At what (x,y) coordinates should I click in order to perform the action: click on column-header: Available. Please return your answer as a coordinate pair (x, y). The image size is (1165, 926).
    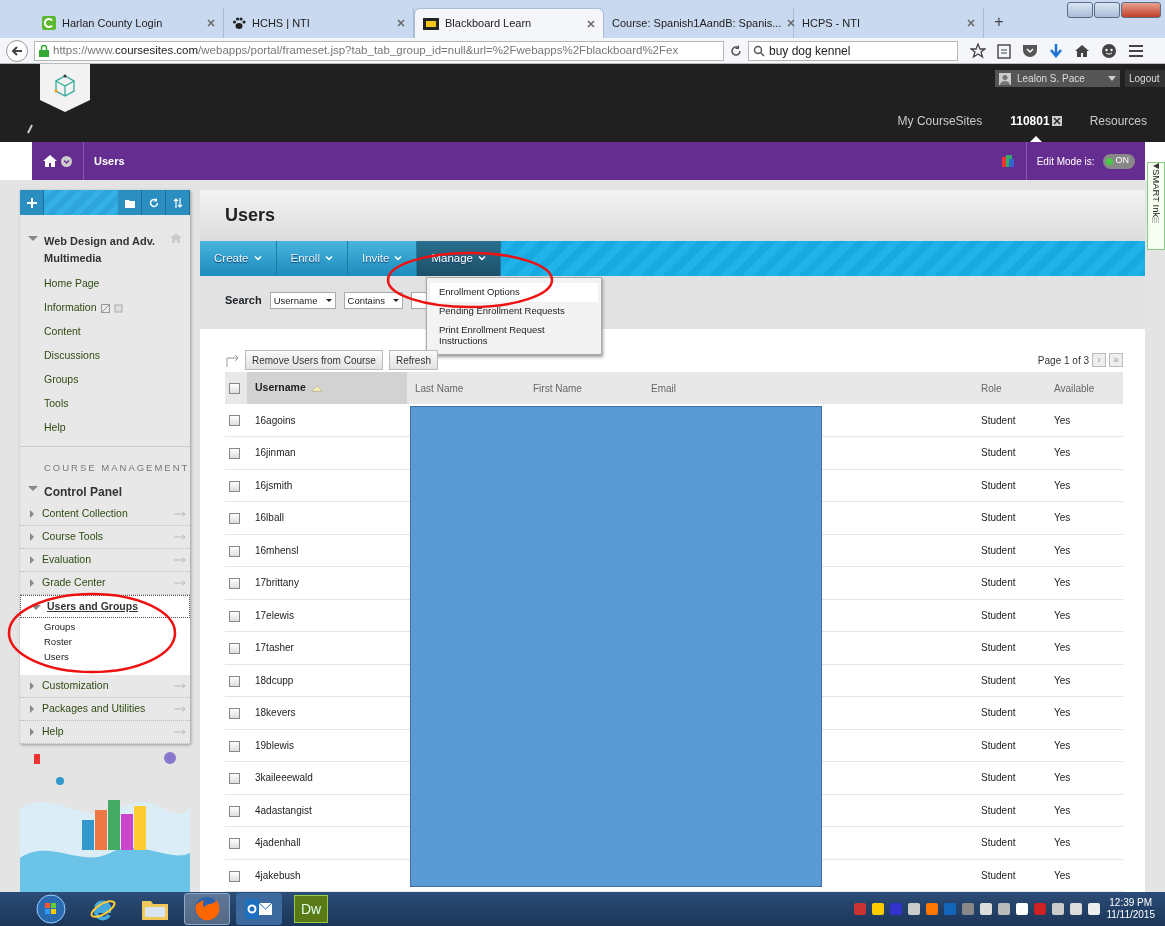
    Looking at the image, I should click on (1084, 388).